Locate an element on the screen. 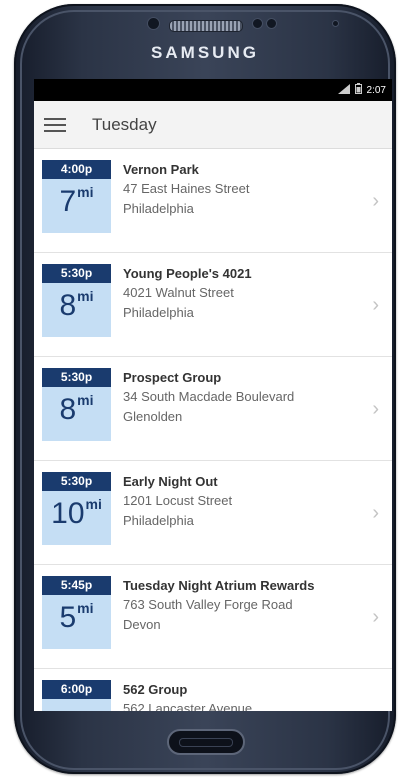 Image resolution: width=410 pixels, height=779 pixels. meeting-name: Early Night Out is located at coordinates (170, 481).